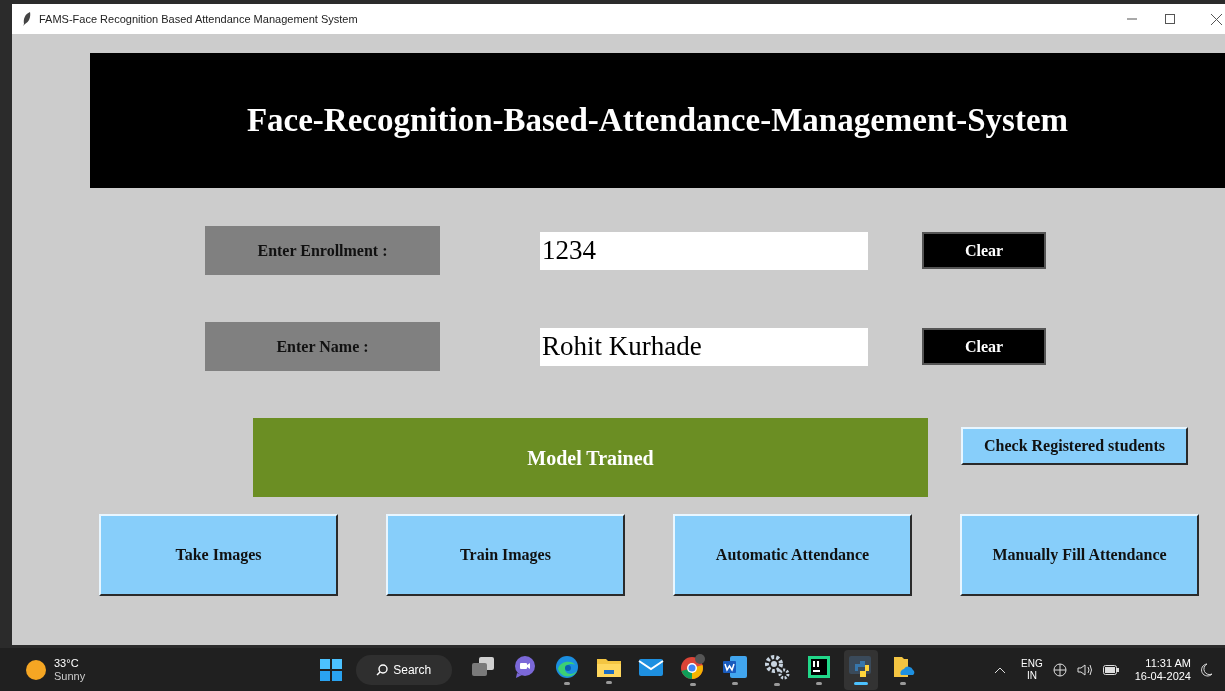  I want to click on browser-icon, so click(693, 666).